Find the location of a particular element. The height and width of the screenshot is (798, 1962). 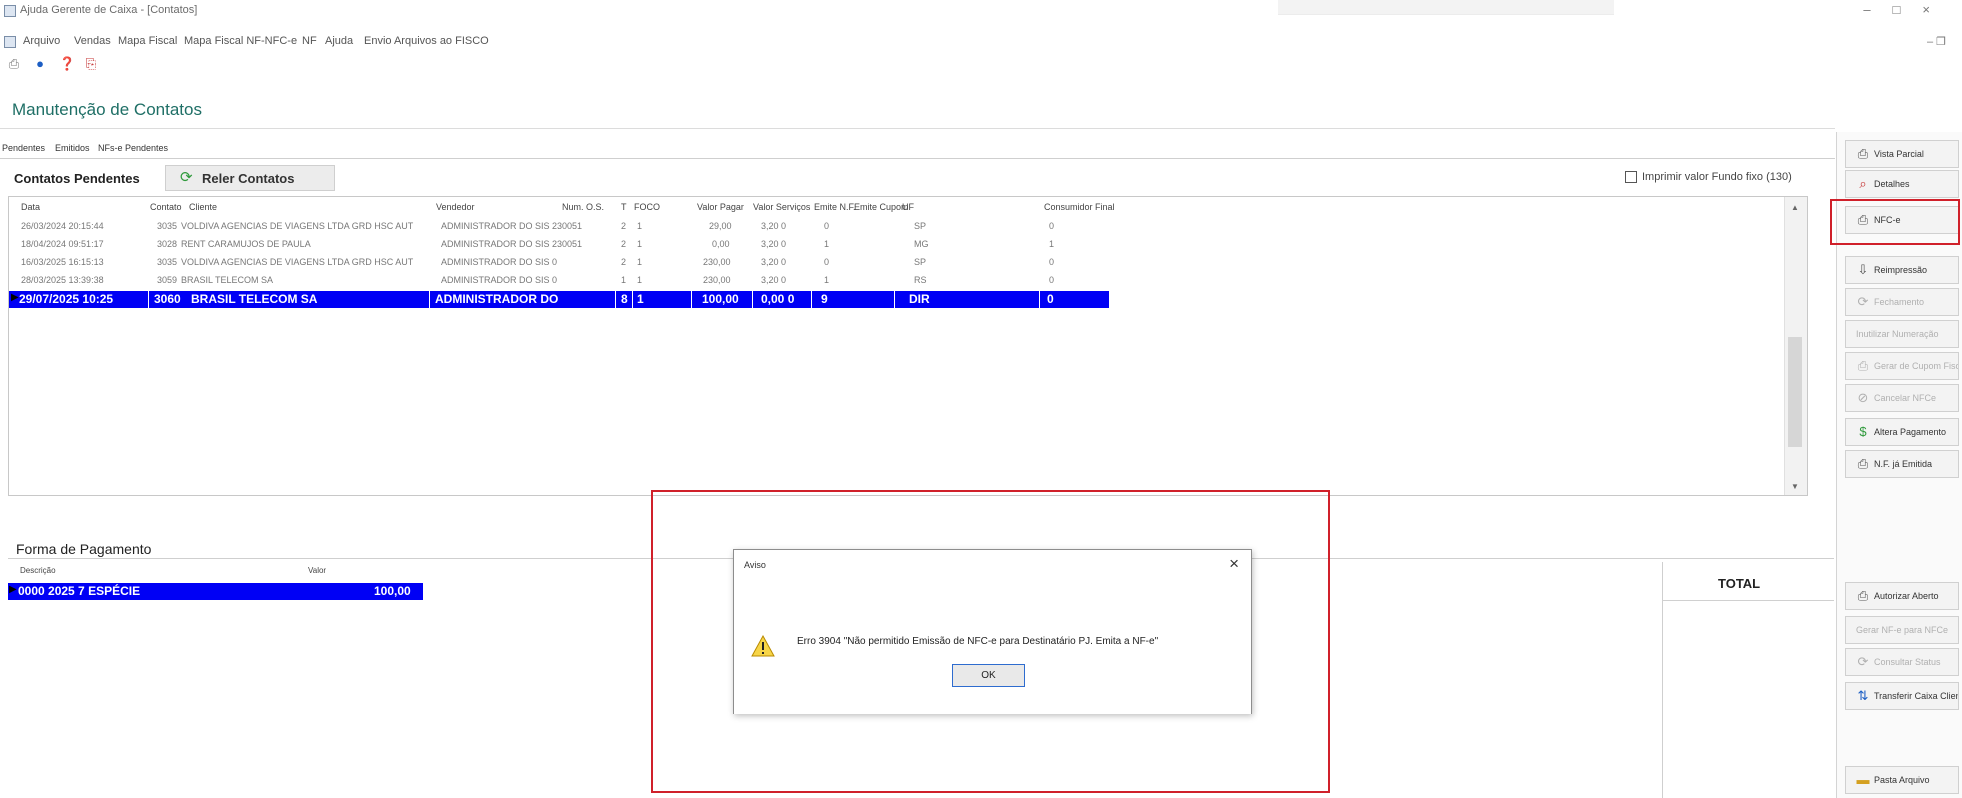

menu-arquivo: Arquivo is located at coordinates (41, 41).